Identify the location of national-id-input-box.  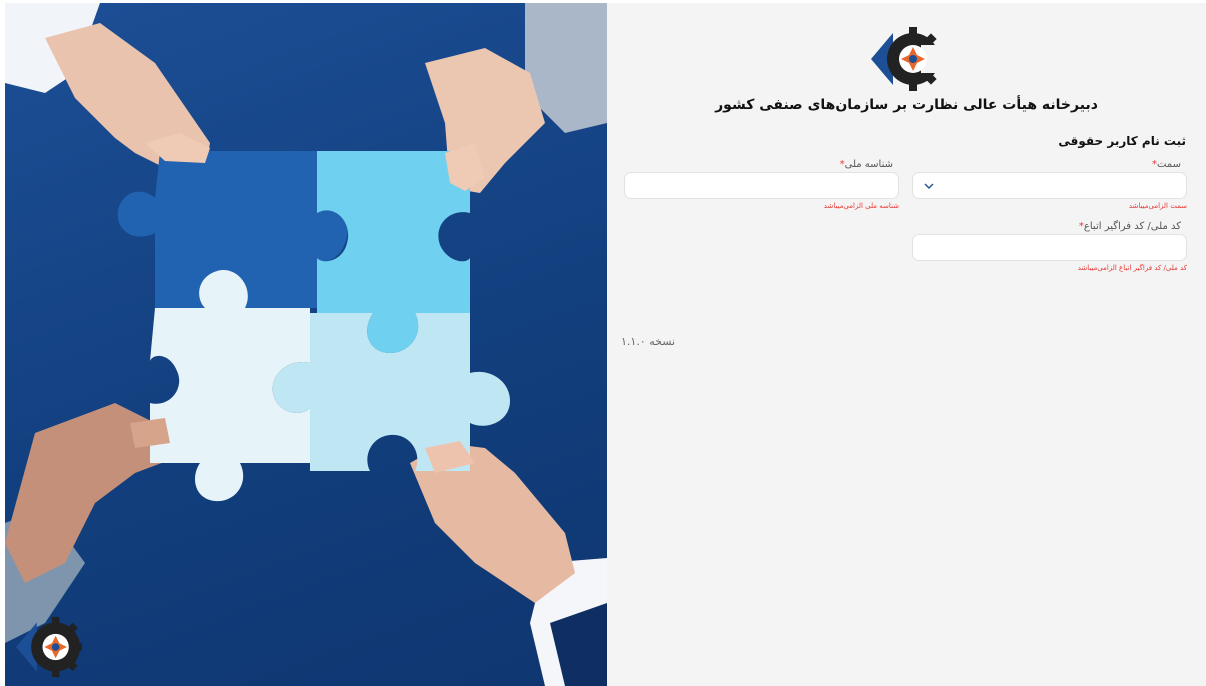
(761, 185).